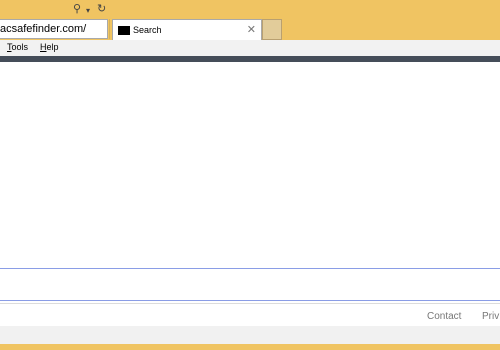 The image size is (500, 350). I want to click on menu-help: Help, so click(49, 47).